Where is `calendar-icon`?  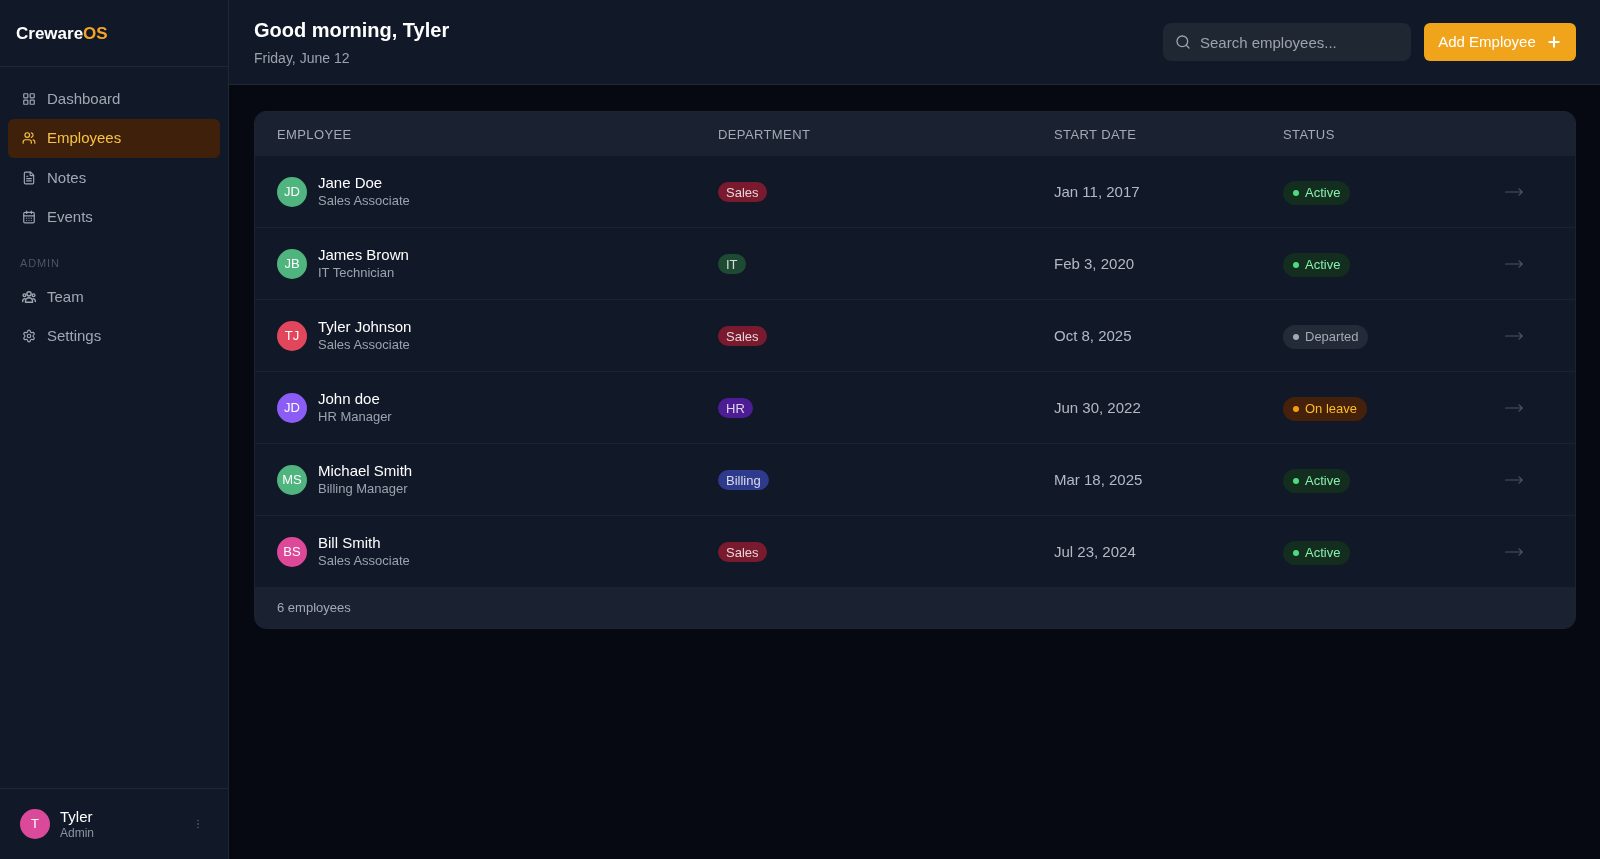
calendar-icon is located at coordinates (29, 217).